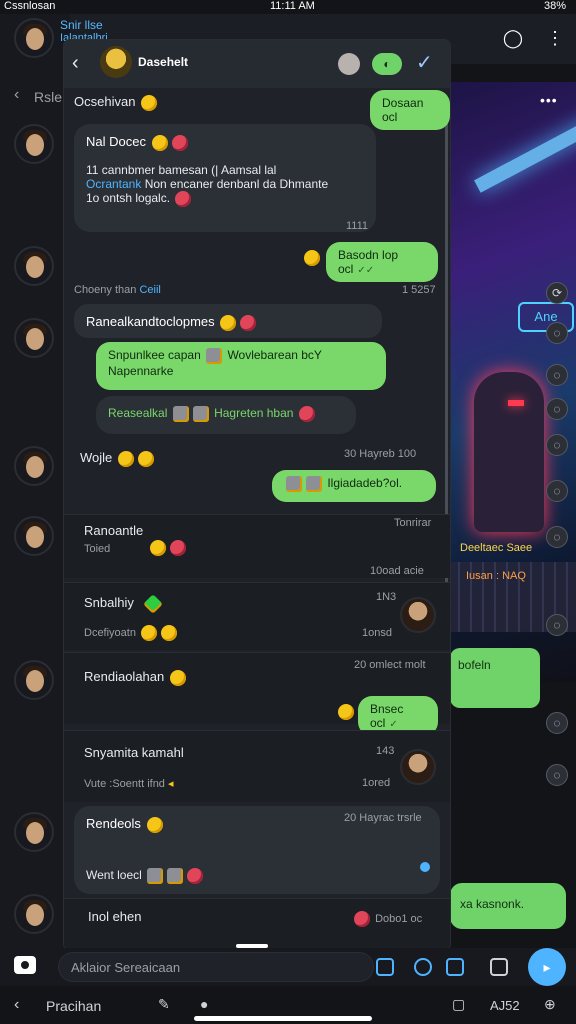  Describe the element at coordinates (362, 919) in the screenshot. I see `heart-face-emoji-icon` at that location.